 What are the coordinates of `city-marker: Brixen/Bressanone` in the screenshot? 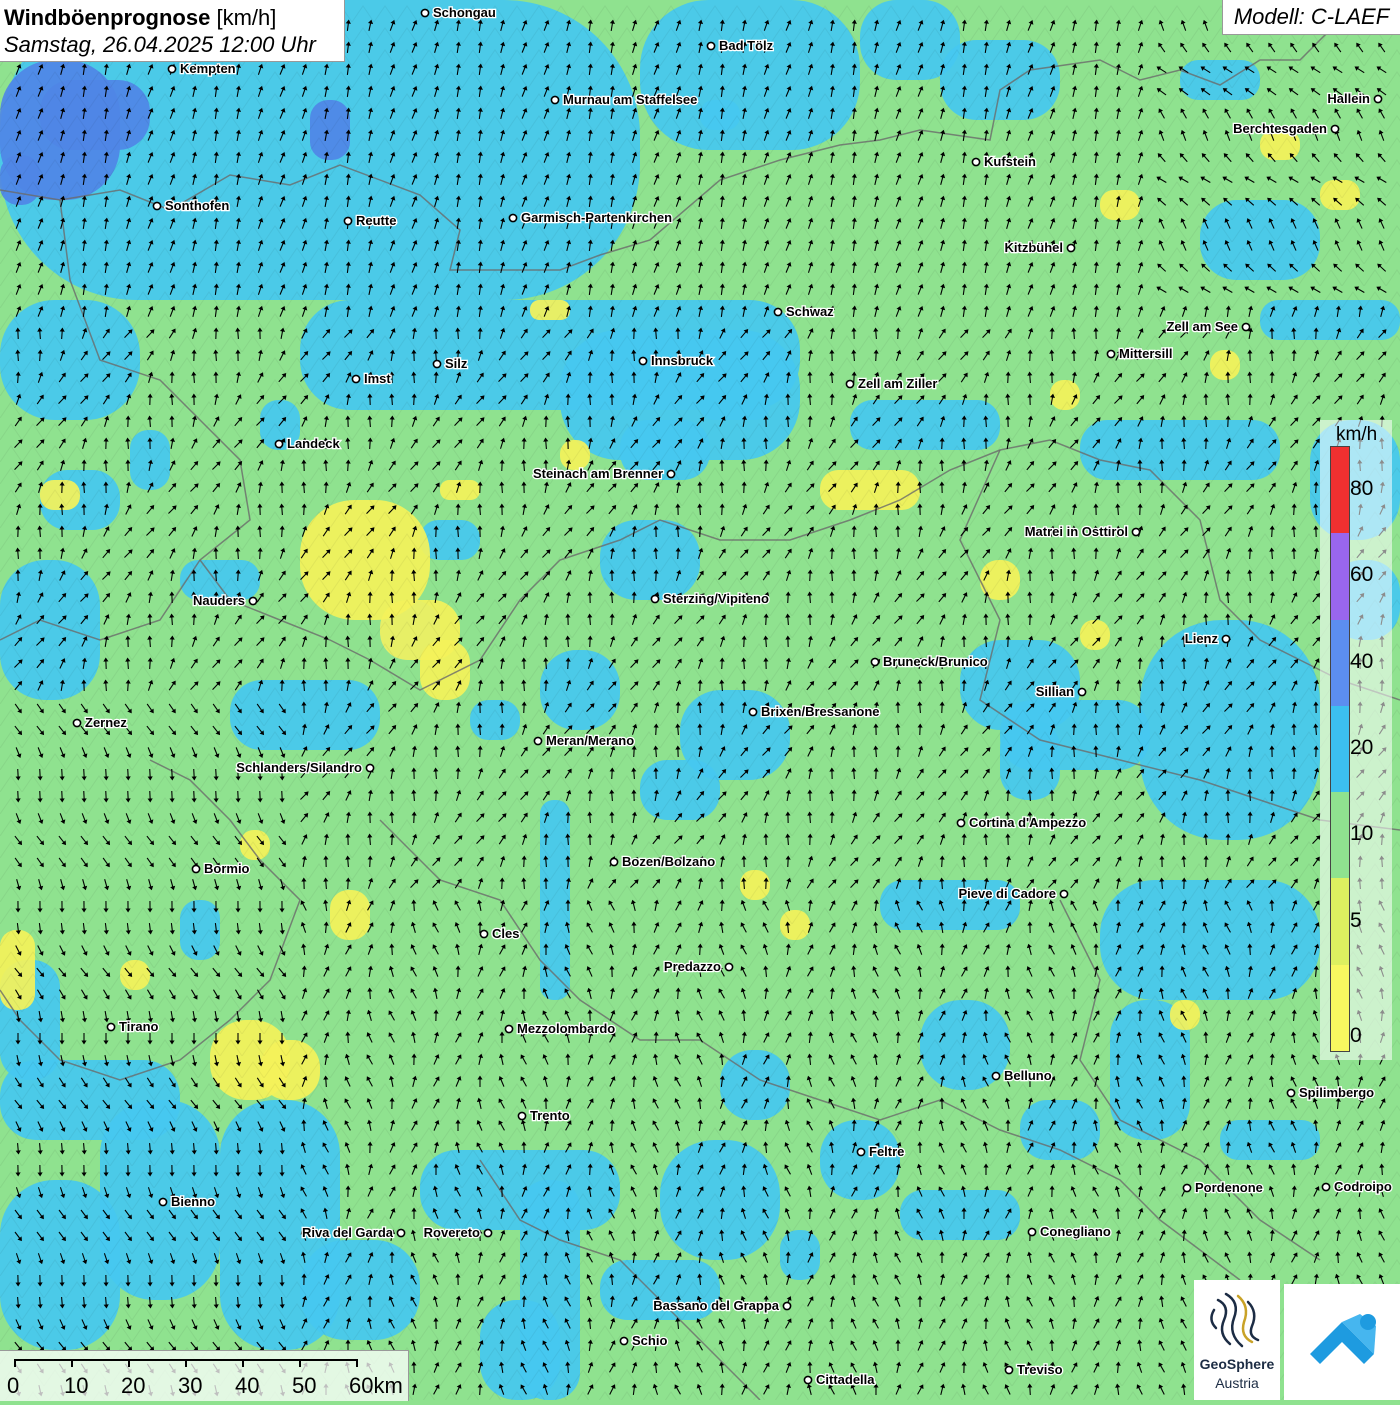 It's located at (814, 711).